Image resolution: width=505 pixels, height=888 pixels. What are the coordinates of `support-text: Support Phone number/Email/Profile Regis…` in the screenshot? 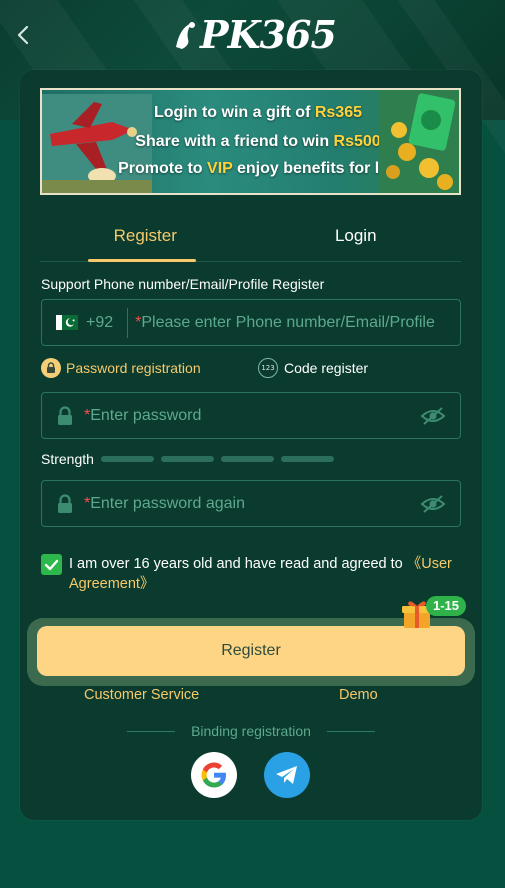 It's located at (183, 284).